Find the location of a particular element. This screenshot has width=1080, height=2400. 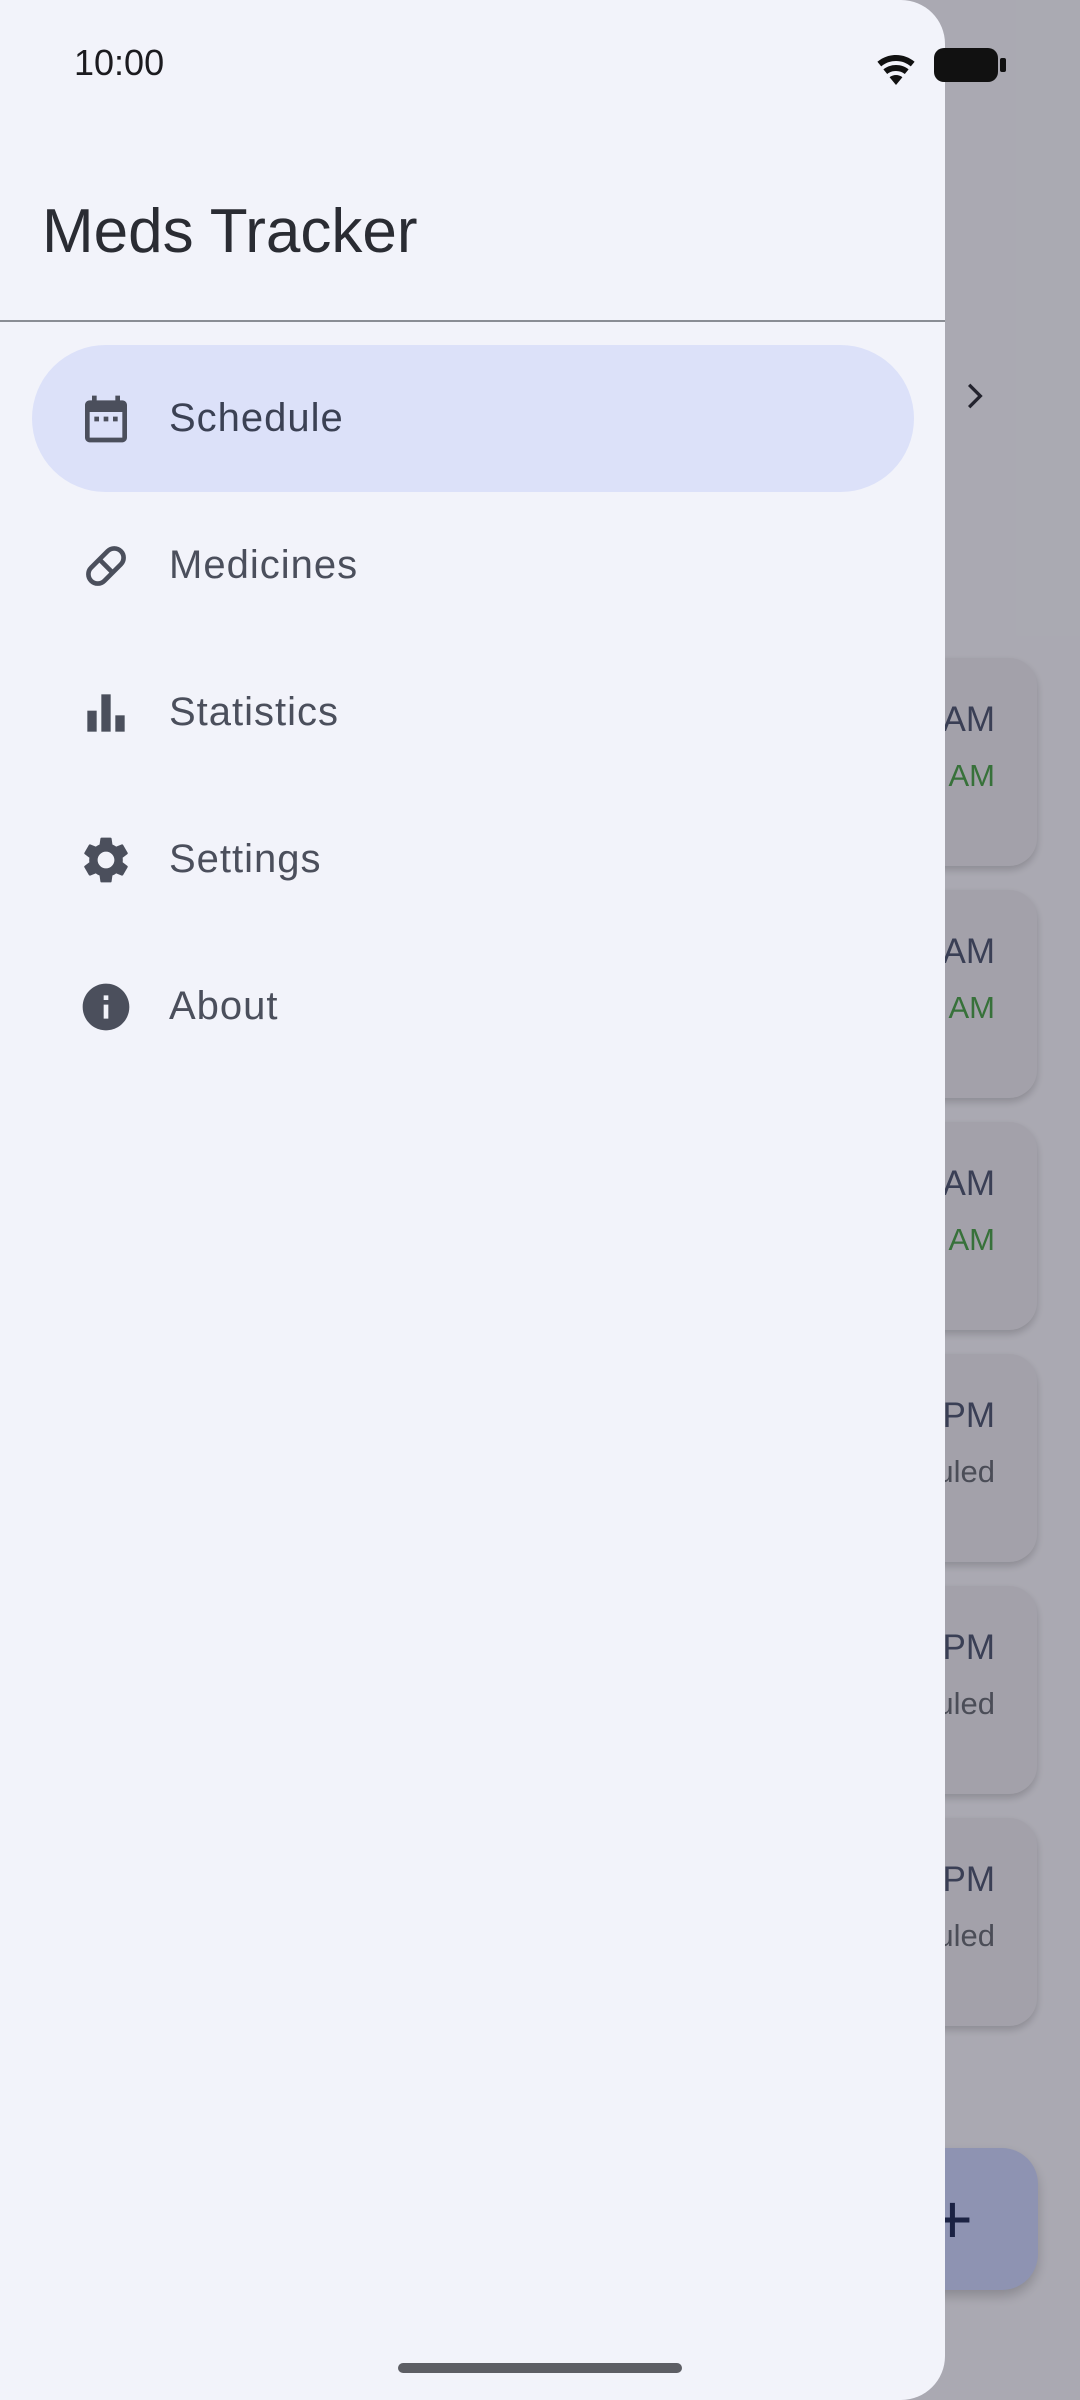

status-bar: 10:00 is located at coordinates (540, 65).